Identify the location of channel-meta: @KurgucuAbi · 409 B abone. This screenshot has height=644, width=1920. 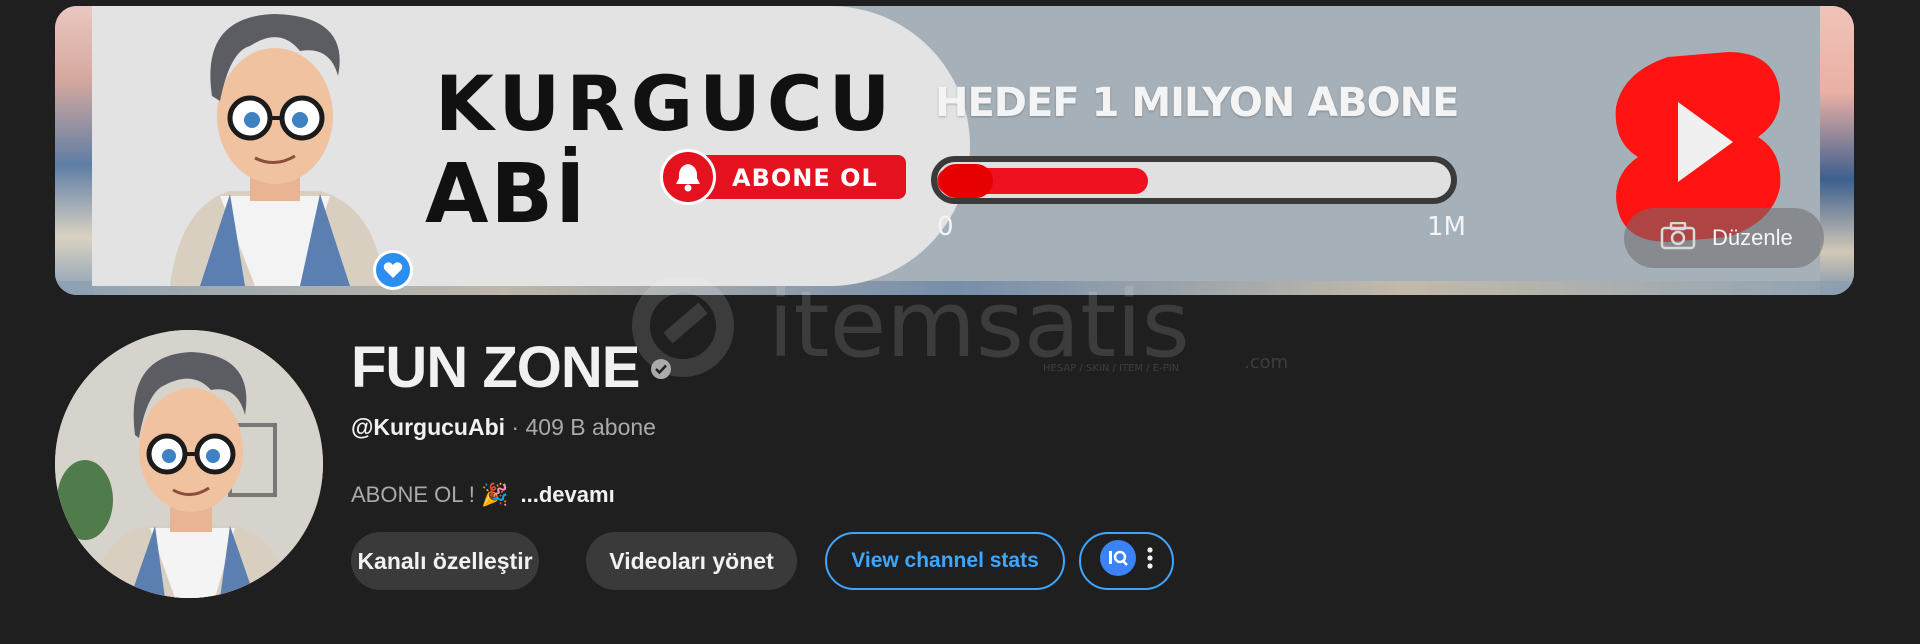
(503, 427).